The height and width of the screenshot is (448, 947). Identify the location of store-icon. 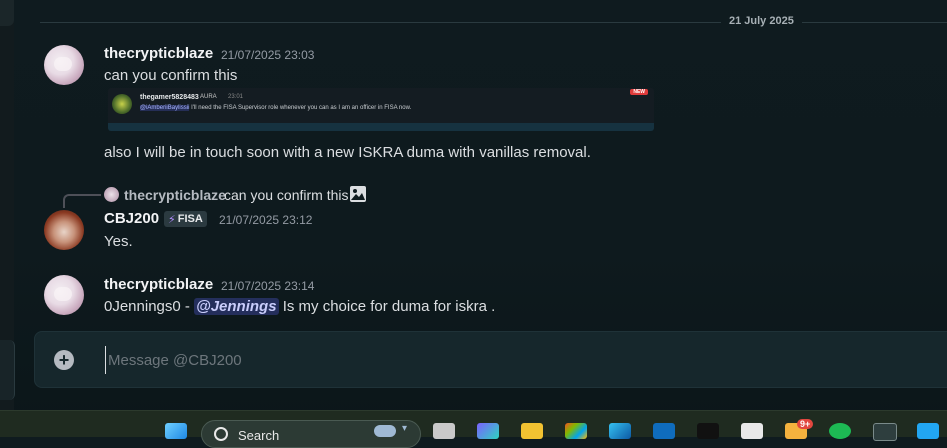
(576, 431).